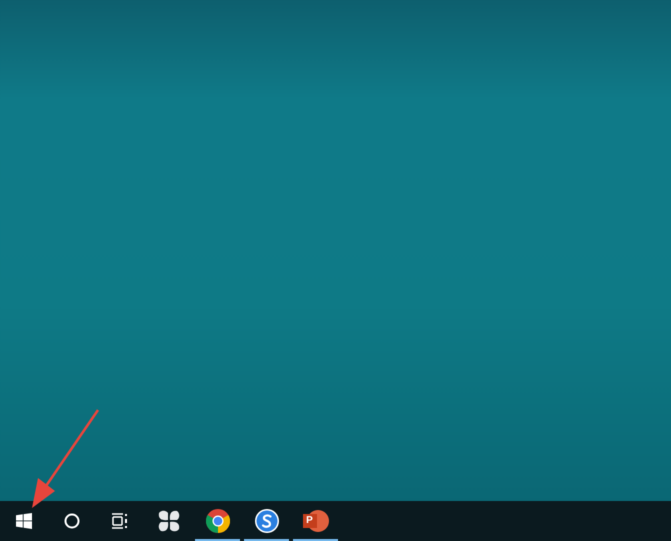 This screenshot has width=671, height=541. What do you see at coordinates (315, 521) in the screenshot?
I see `taskbar-app-button: P` at bounding box center [315, 521].